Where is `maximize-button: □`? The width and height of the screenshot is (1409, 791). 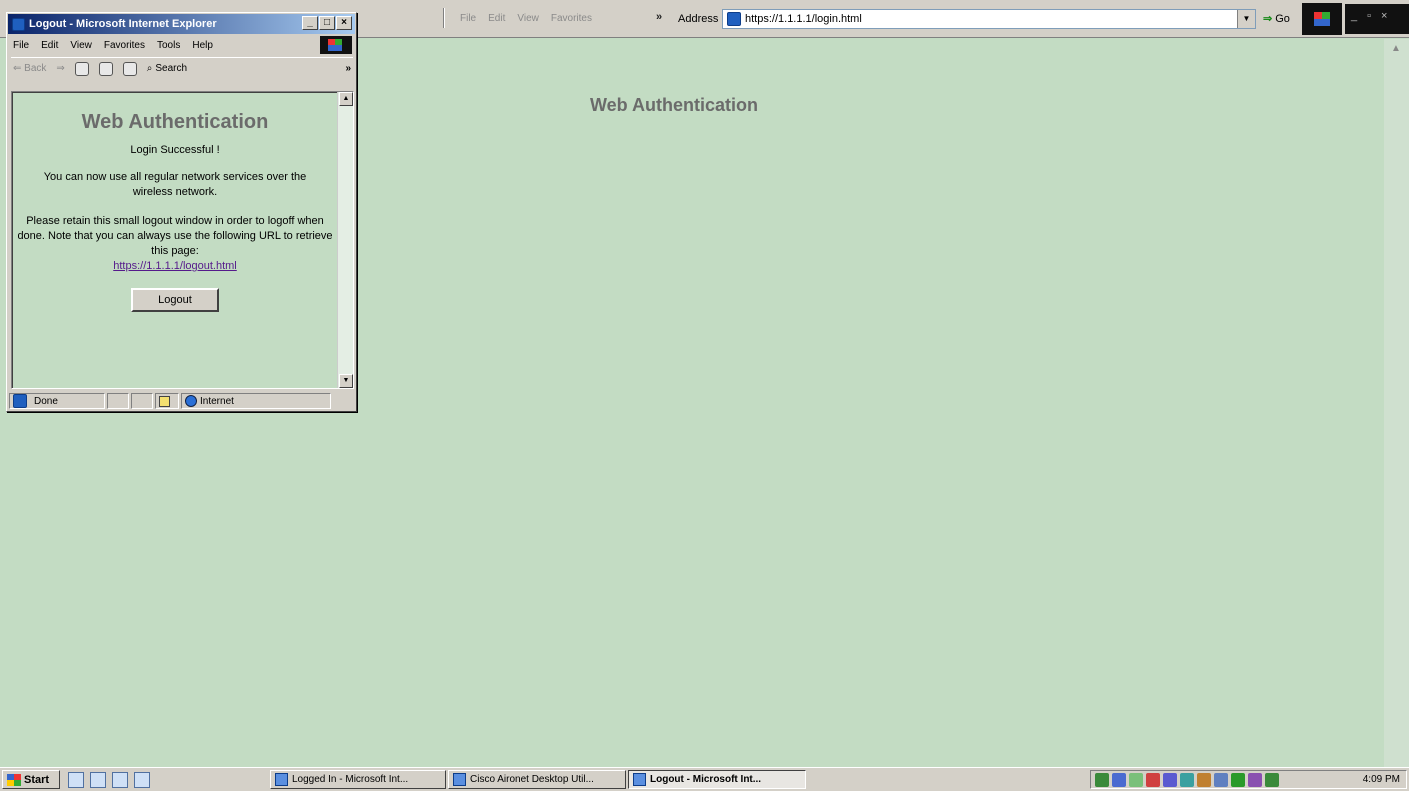
maximize-button: □ is located at coordinates (327, 23).